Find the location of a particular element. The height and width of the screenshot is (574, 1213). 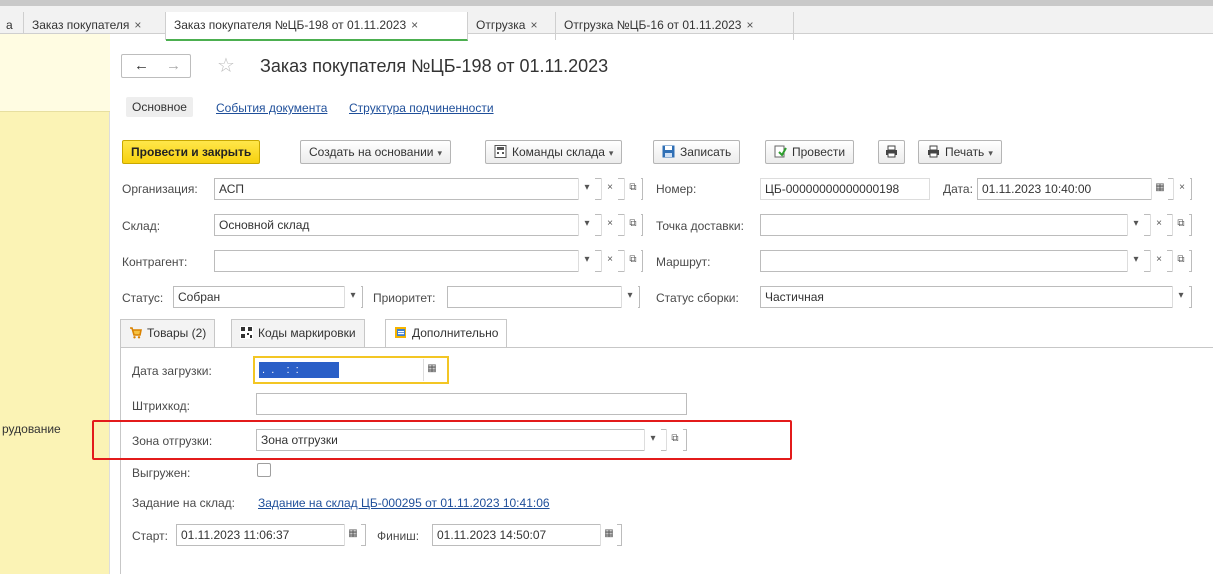

left-pane-header is located at coordinates (55, 73).